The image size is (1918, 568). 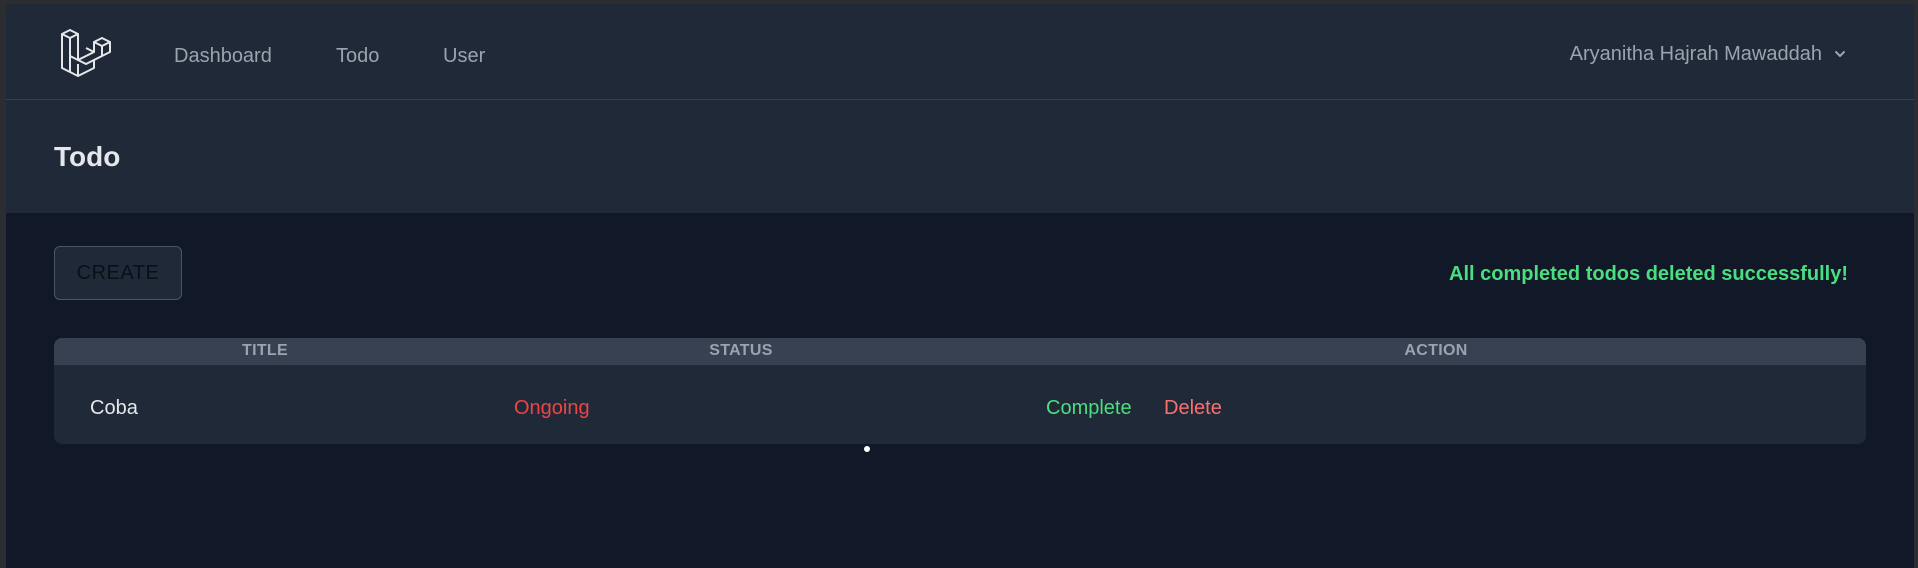 What do you see at coordinates (87, 156) in the screenshot?
I see `page-title: Todo` at bounding box center [87, 156].